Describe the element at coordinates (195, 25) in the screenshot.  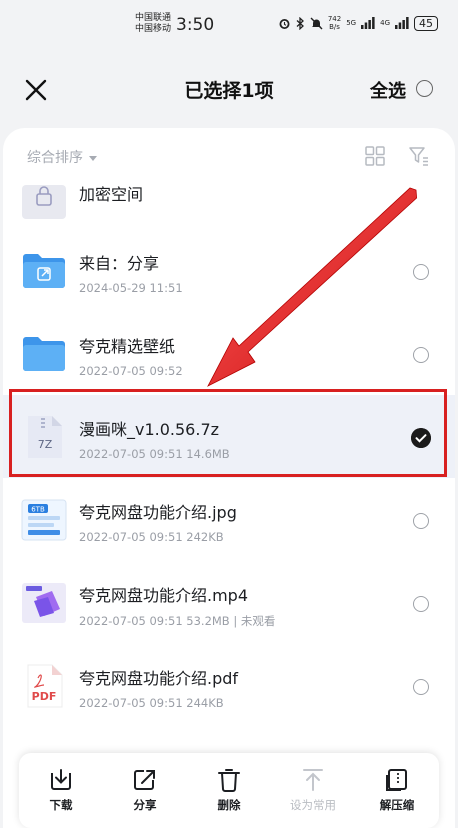
I see `clock: 3:50` at that location.